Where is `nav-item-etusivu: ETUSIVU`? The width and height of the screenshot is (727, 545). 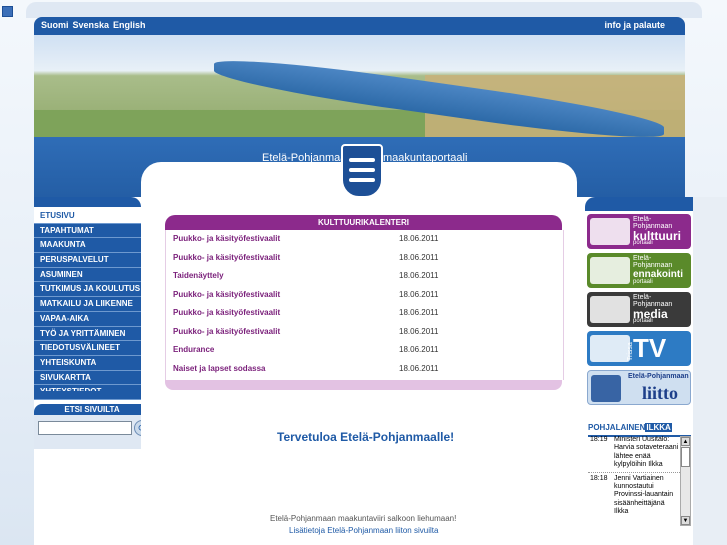 nav-item-etusivu: ETUSIVU is located at coordinates (87, 216).